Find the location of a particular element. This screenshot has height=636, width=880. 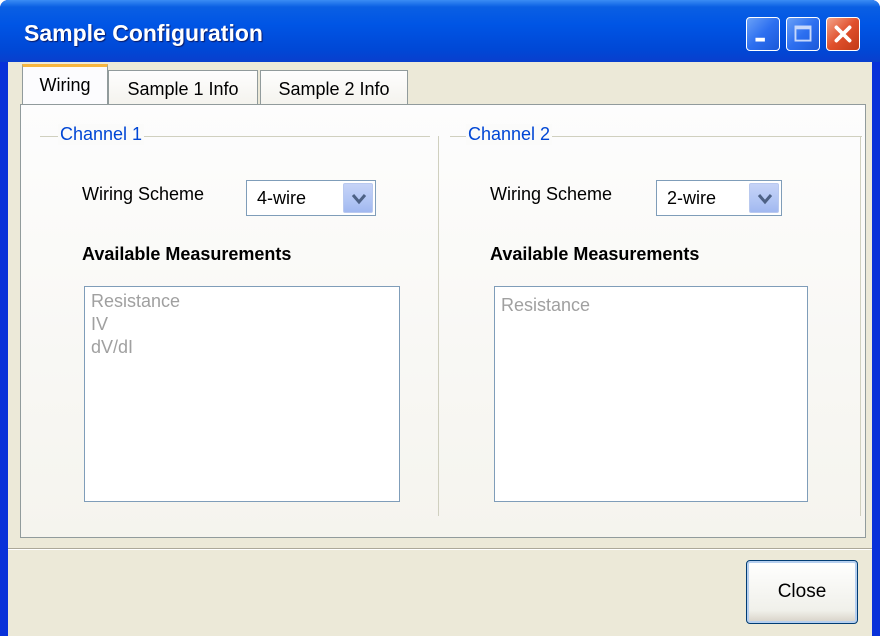

close-button: Close is located at coordinates (802, 592).